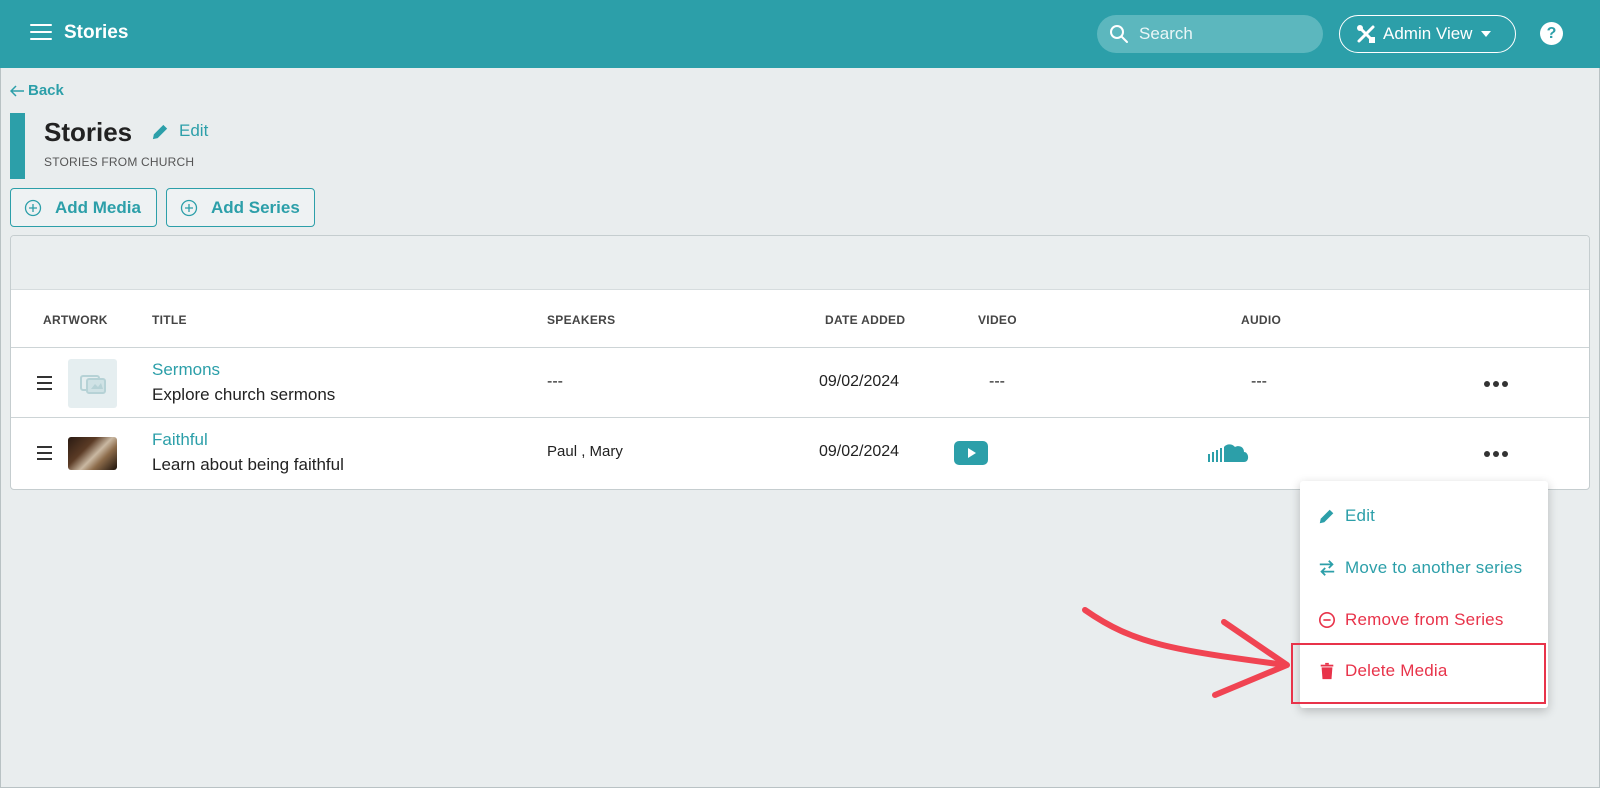 This screenshot has width=1600, height=788. What do you see at coordinates (1434, 567) in the screenshot?
I see `menu-item-label: Move to another series` at bounding box center [1434, 567].